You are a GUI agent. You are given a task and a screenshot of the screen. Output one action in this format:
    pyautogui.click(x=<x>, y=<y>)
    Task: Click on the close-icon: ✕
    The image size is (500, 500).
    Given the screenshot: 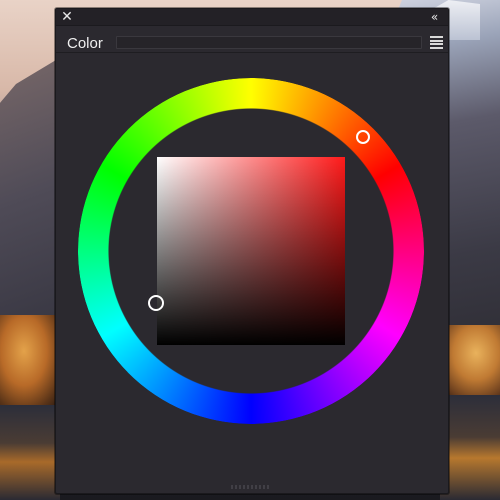 What is the action you would take?
    pyautogui.click(x=67, y=17)
    